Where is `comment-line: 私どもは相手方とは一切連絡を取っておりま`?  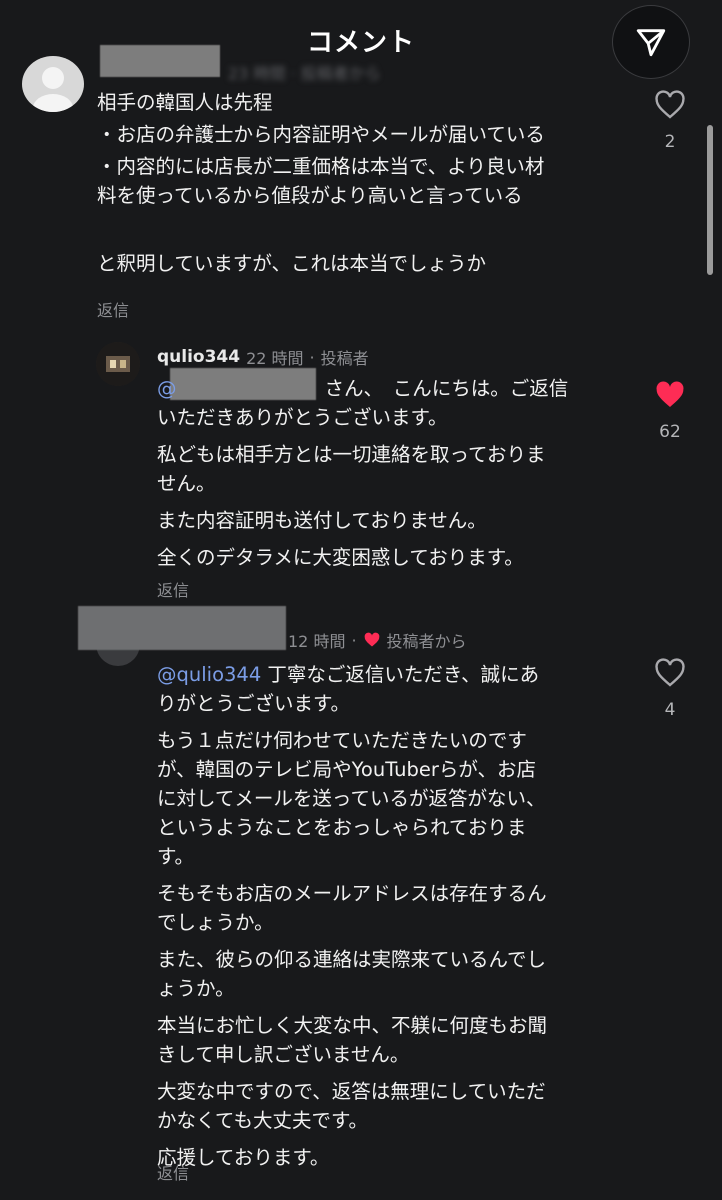 comment-line: 私どもは相手方とは一切連絡を取っておりま is located at coordinates (351, 454).